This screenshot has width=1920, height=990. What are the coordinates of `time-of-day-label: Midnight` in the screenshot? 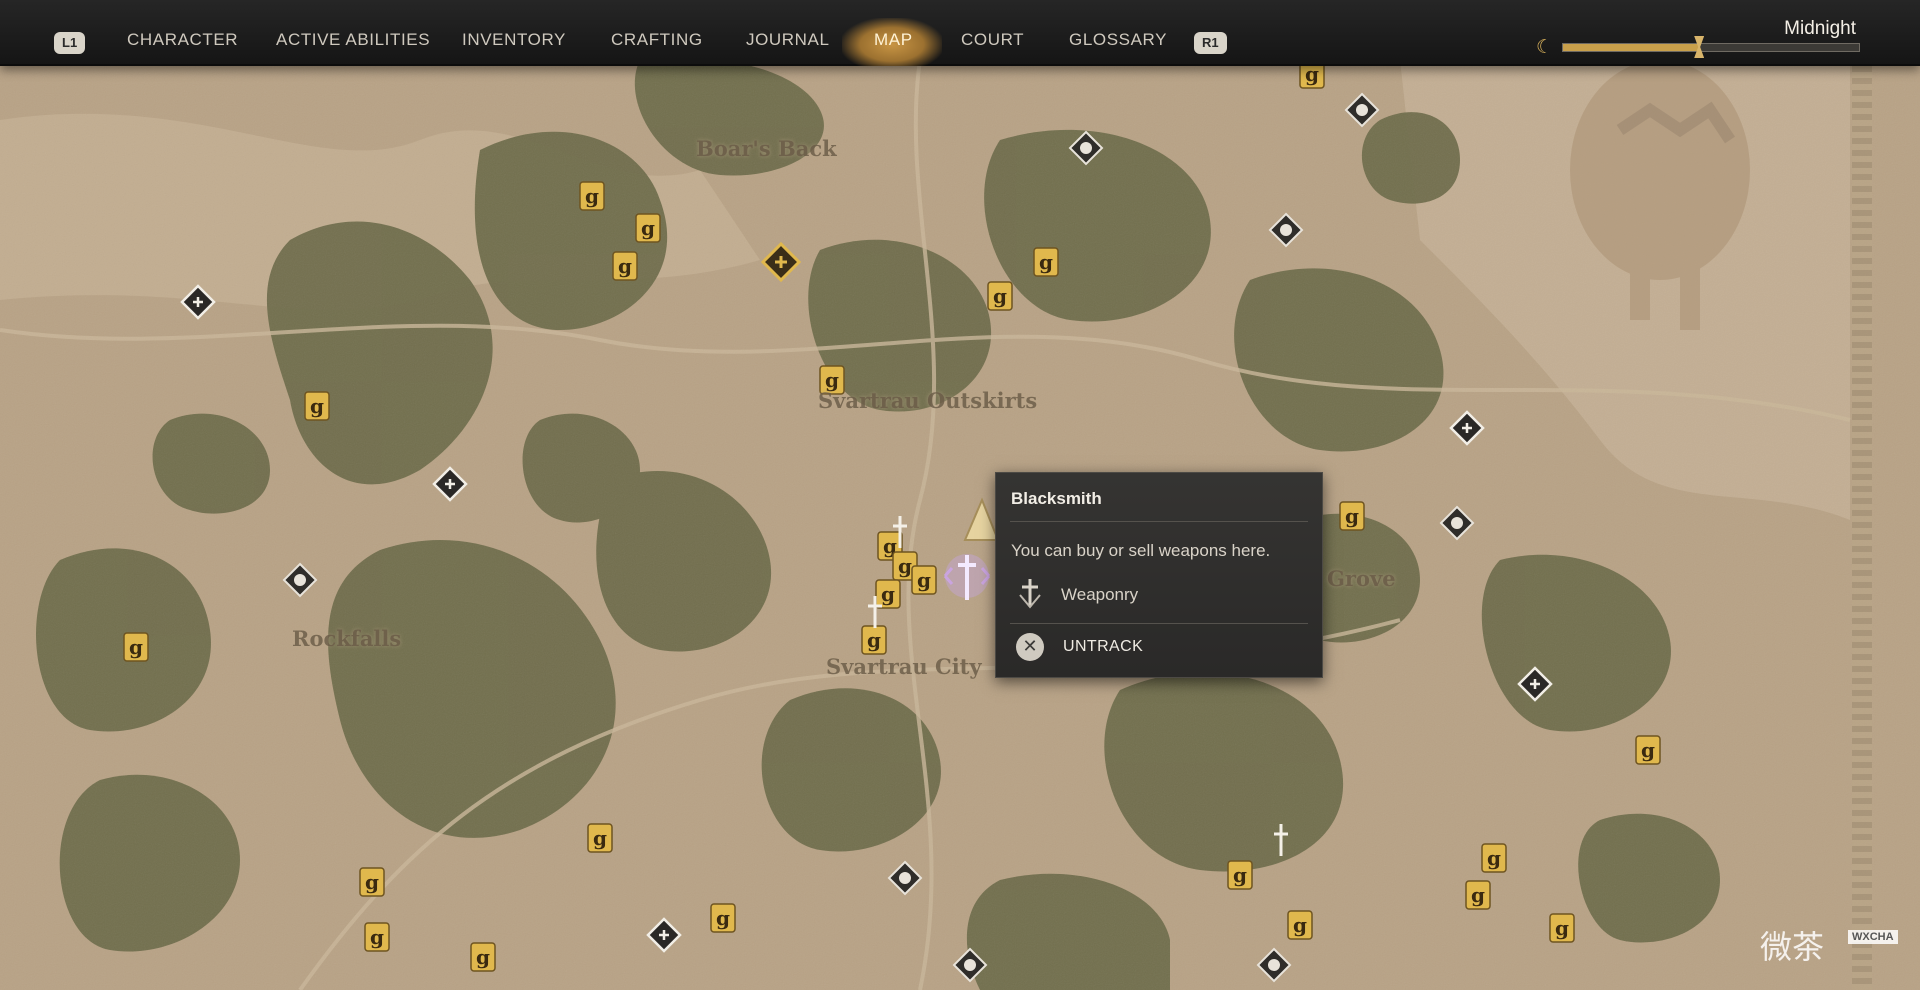 It's located at (1820, 28).